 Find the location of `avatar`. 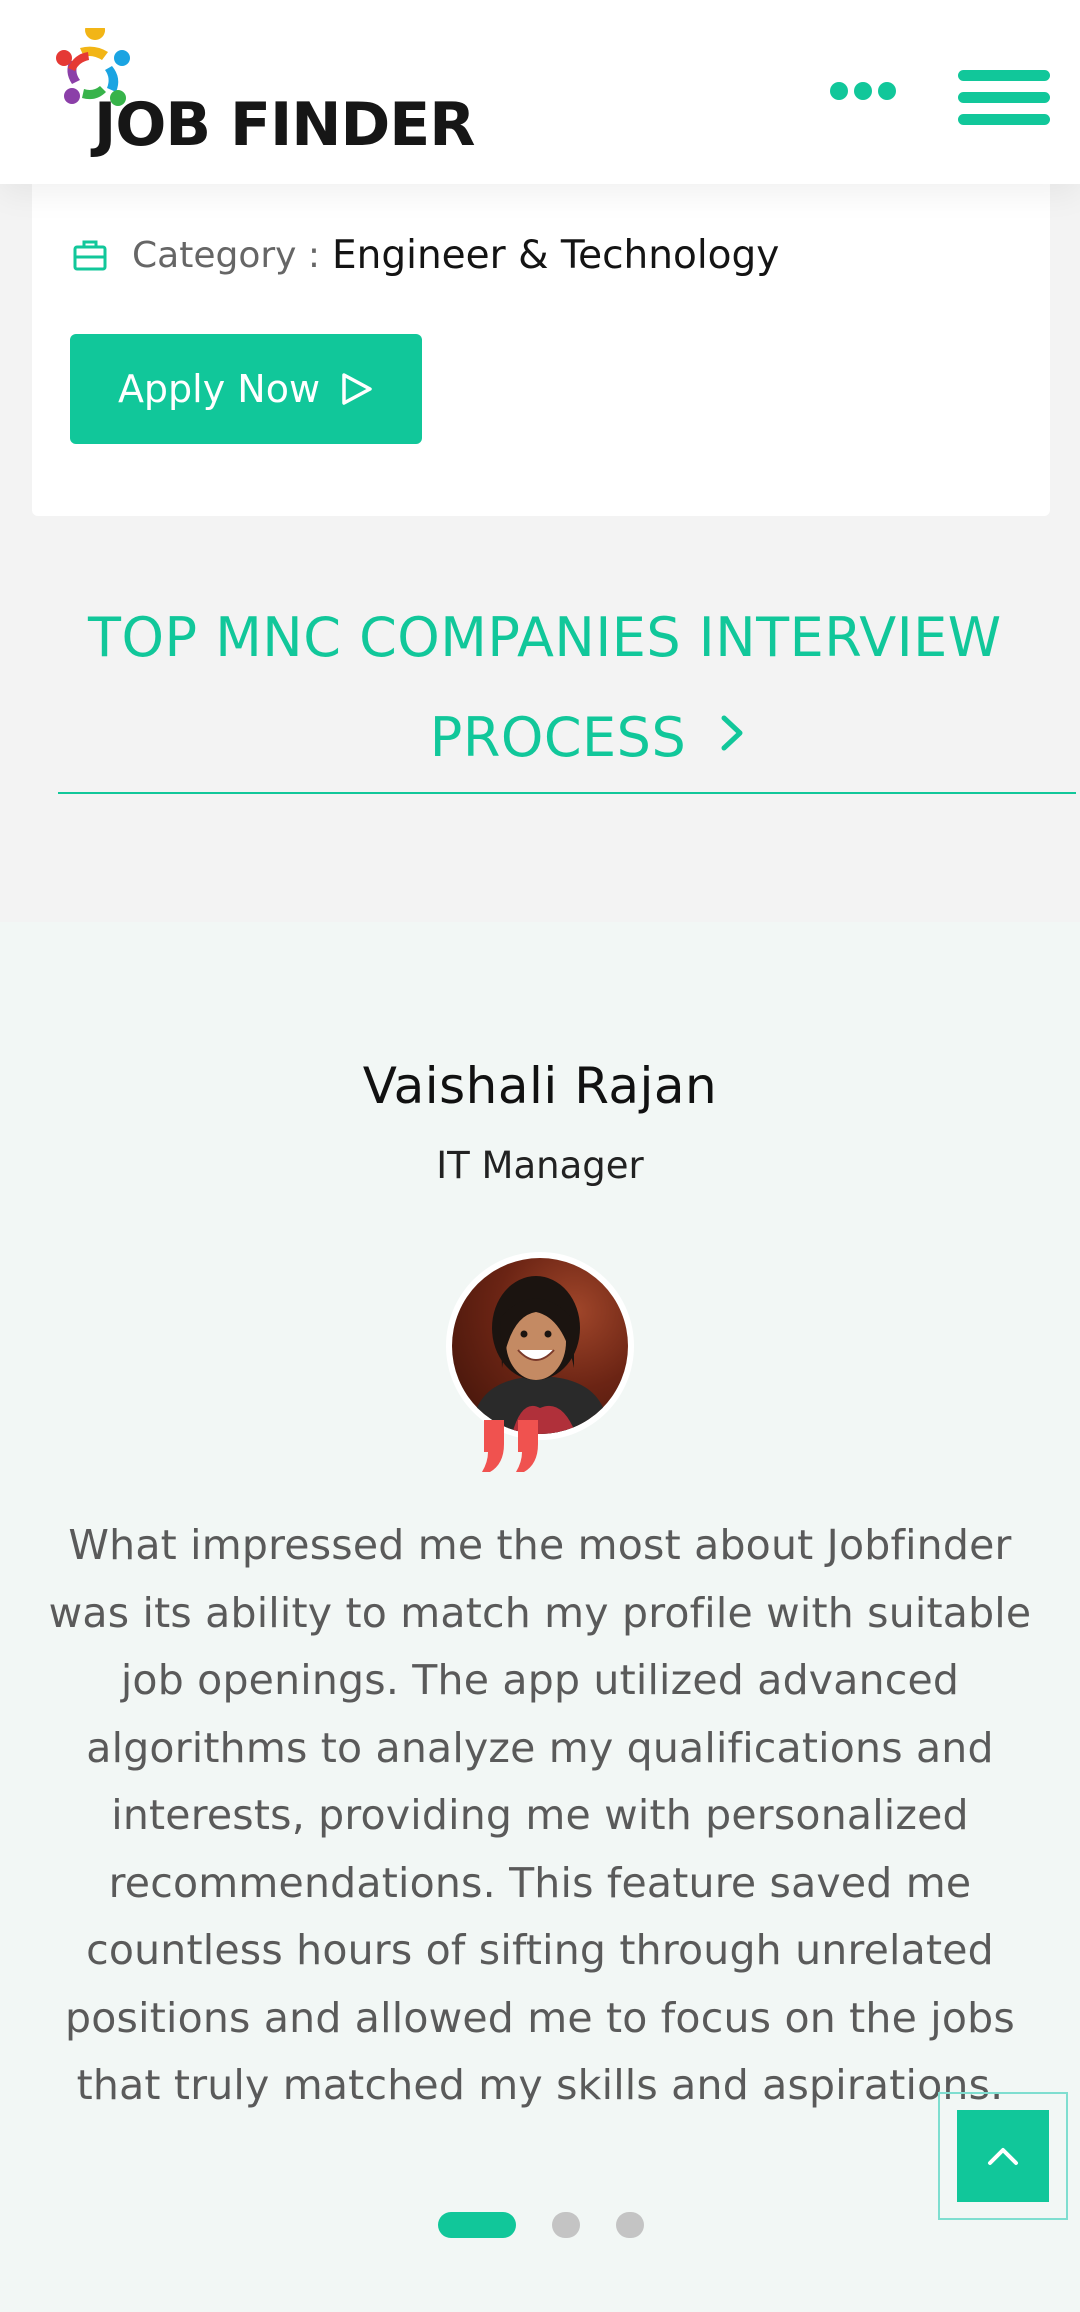

avatar is located at coordinates (540, 1346).